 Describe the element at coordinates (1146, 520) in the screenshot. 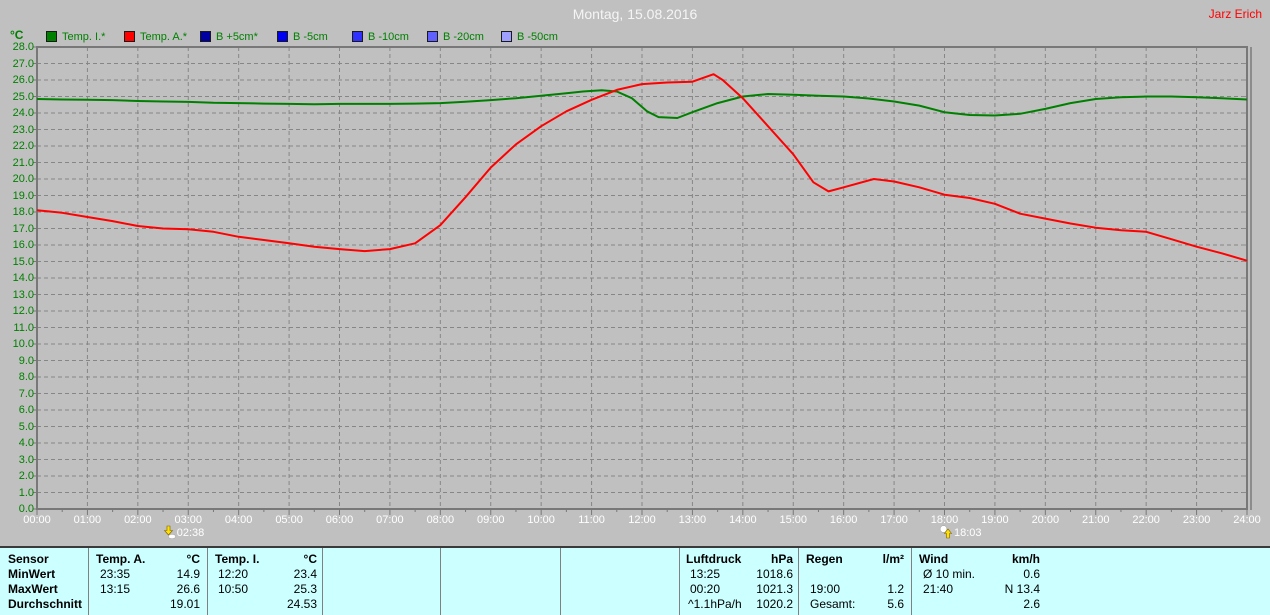

I see `x-tick-label: 22:00` at that location.